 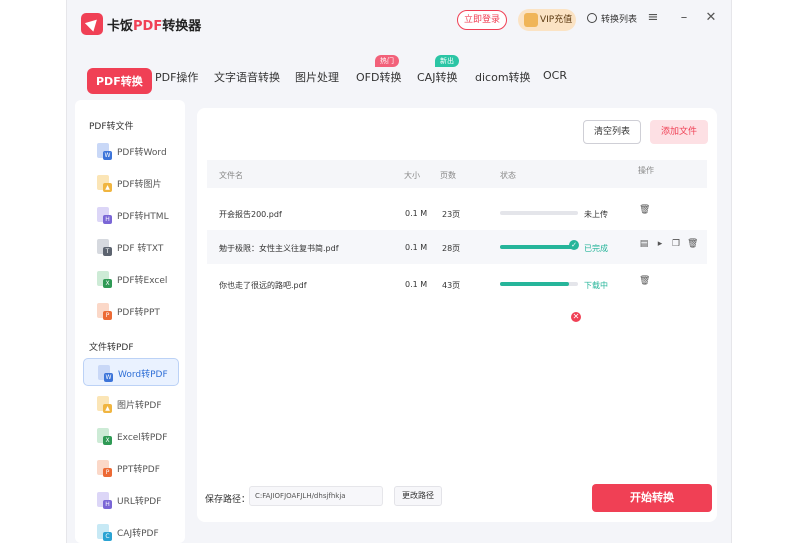 I want to click on sidebar-item-ppt-to-pdf: P PPT转PDF, so click(x=131, y=468).